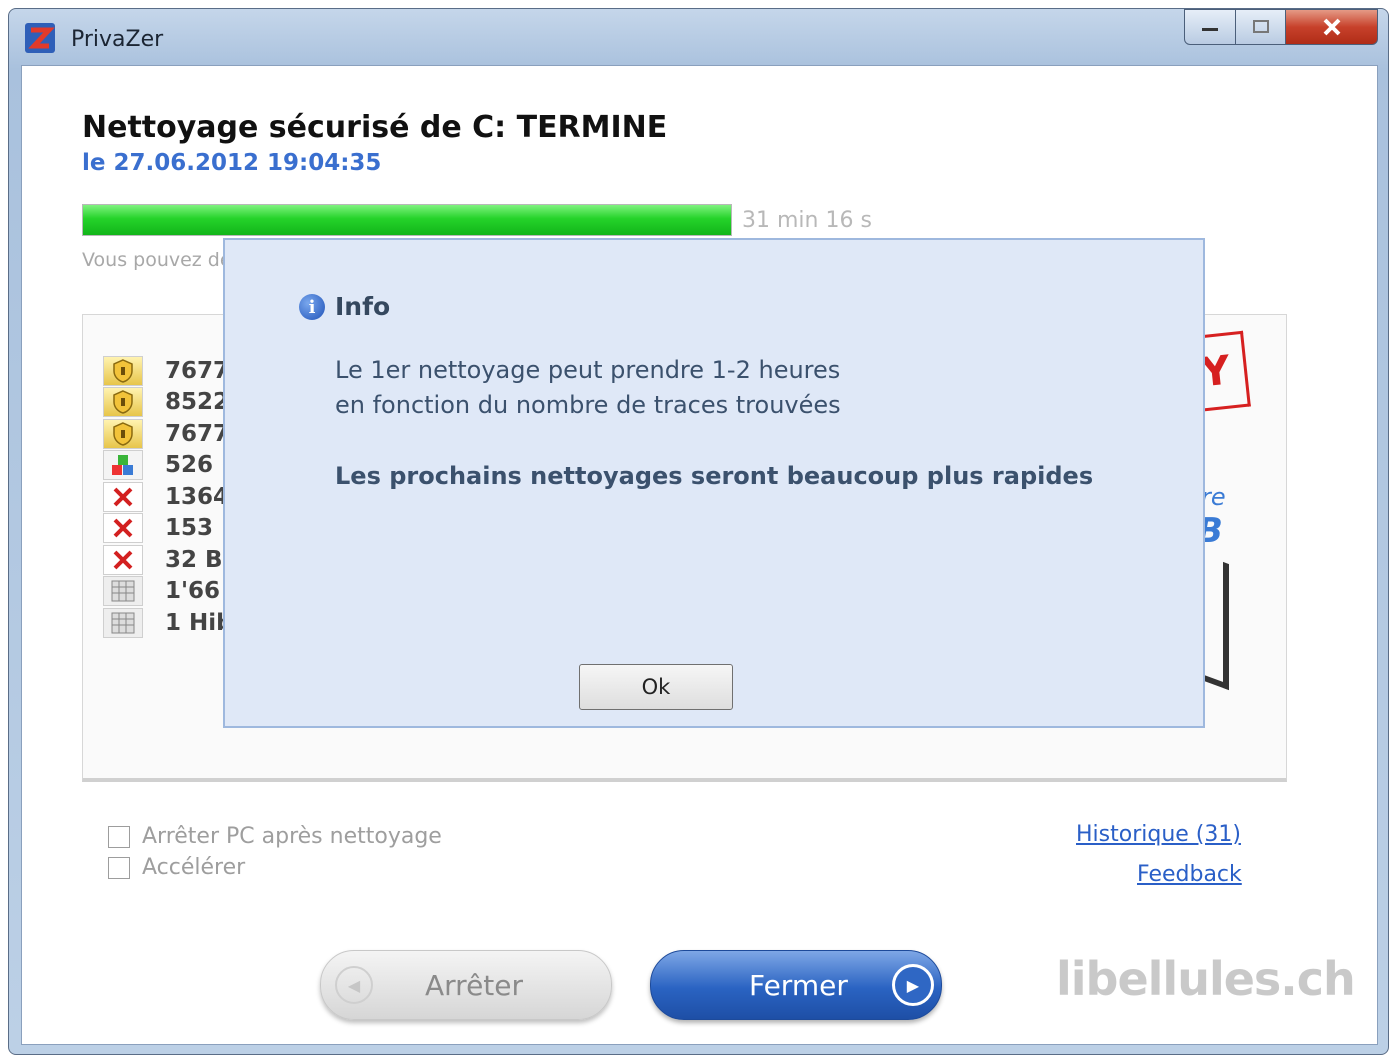  I want to click on privazer-logo-icon, so click(40, 38).